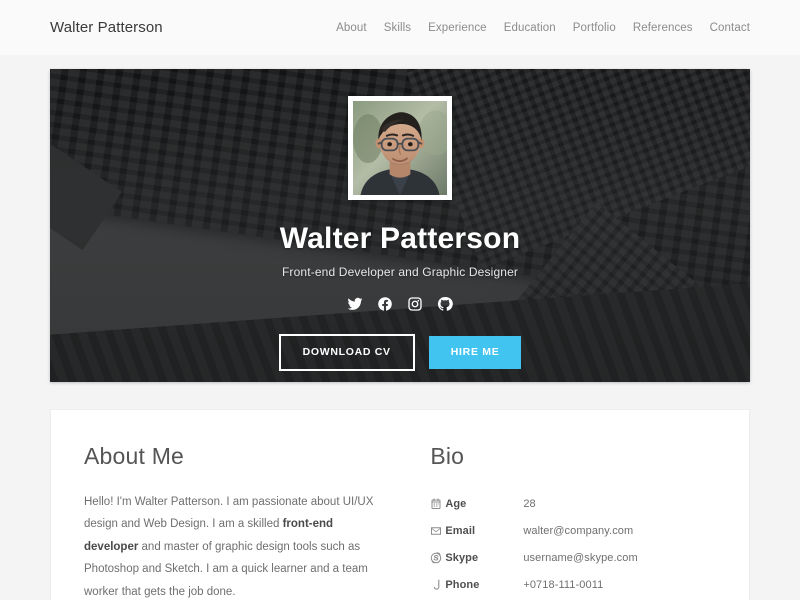 The height and width of the screenshot is (600, 800). Describe the element at coordinates (462, 585) in the screenshot. I see `bio-label-phone: Phone` at that location.